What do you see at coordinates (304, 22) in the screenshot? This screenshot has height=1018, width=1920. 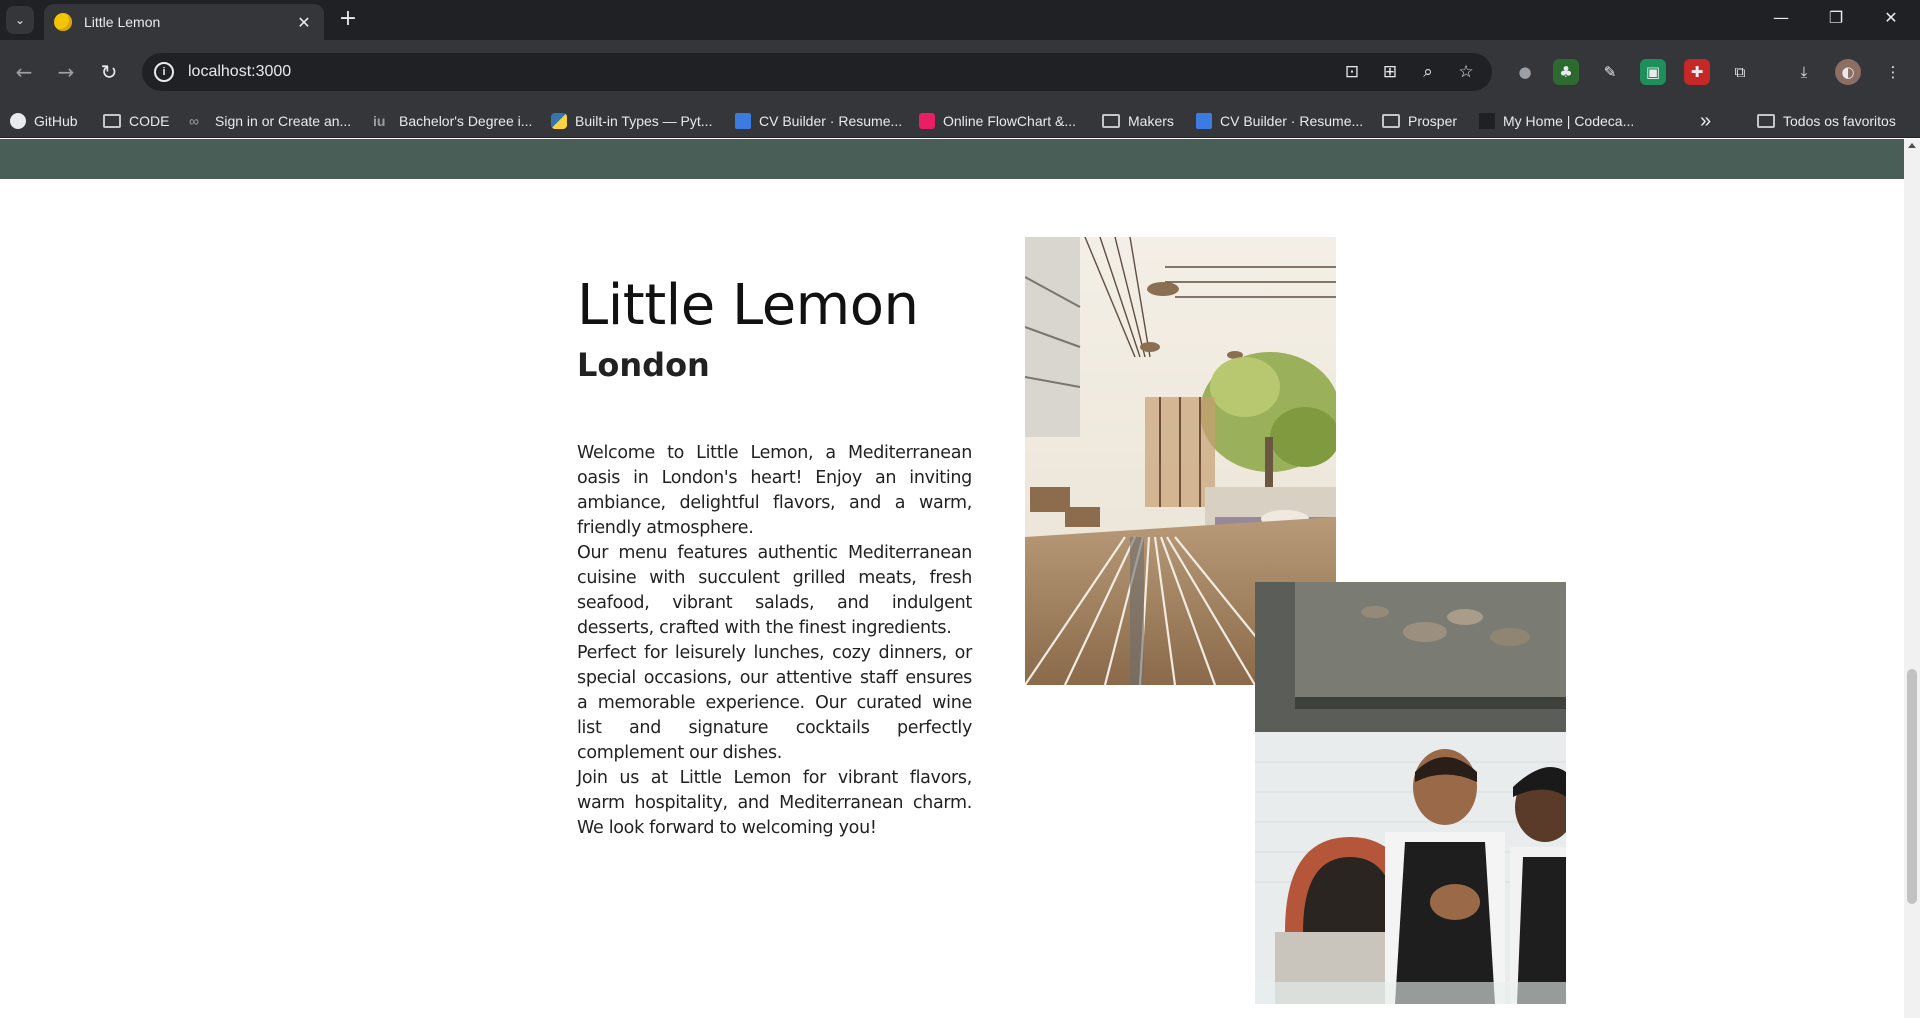 I see `tab-close-icon: ✕` at bounding box center [304, 22].